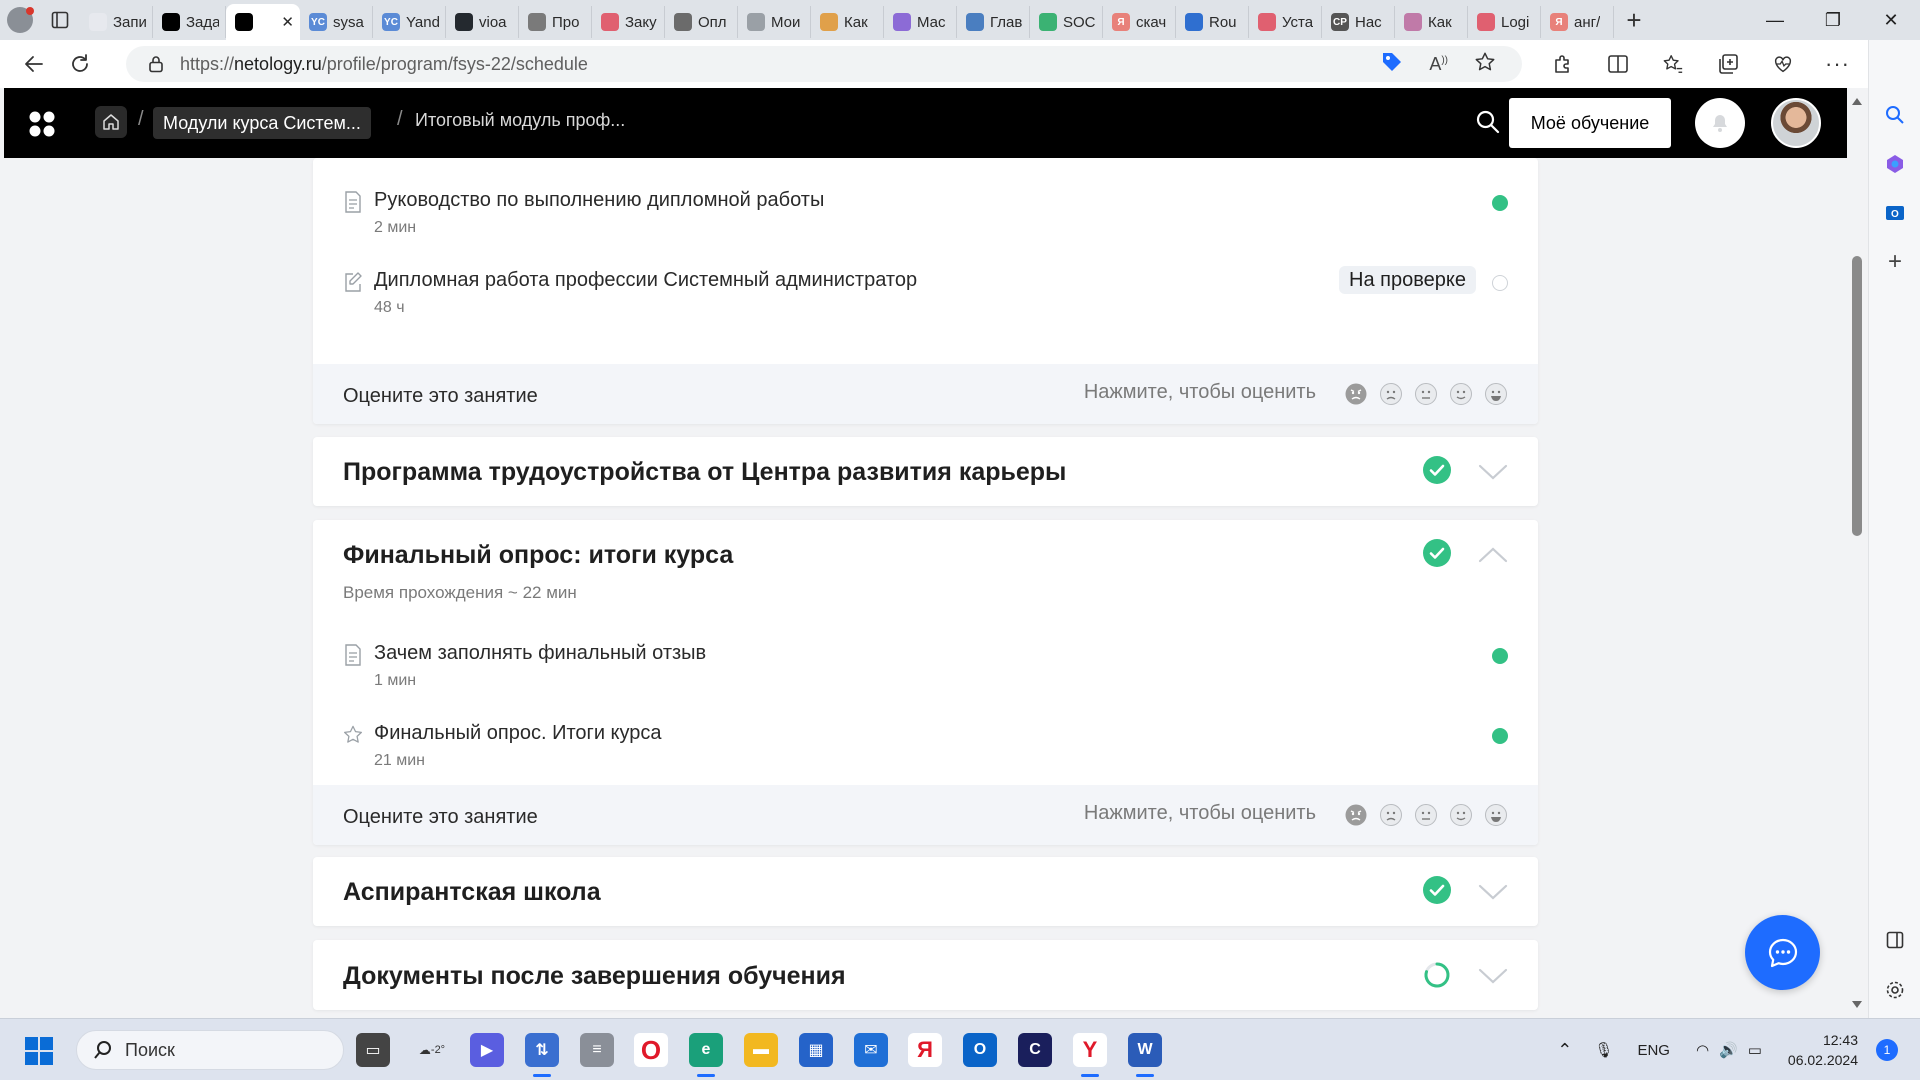 Image resolution: width=1920 pixels, height=1080 pixels. Describe the element at coordinates (542, 1055) in the screenshot. I see `network-app: ⇅` at that location.